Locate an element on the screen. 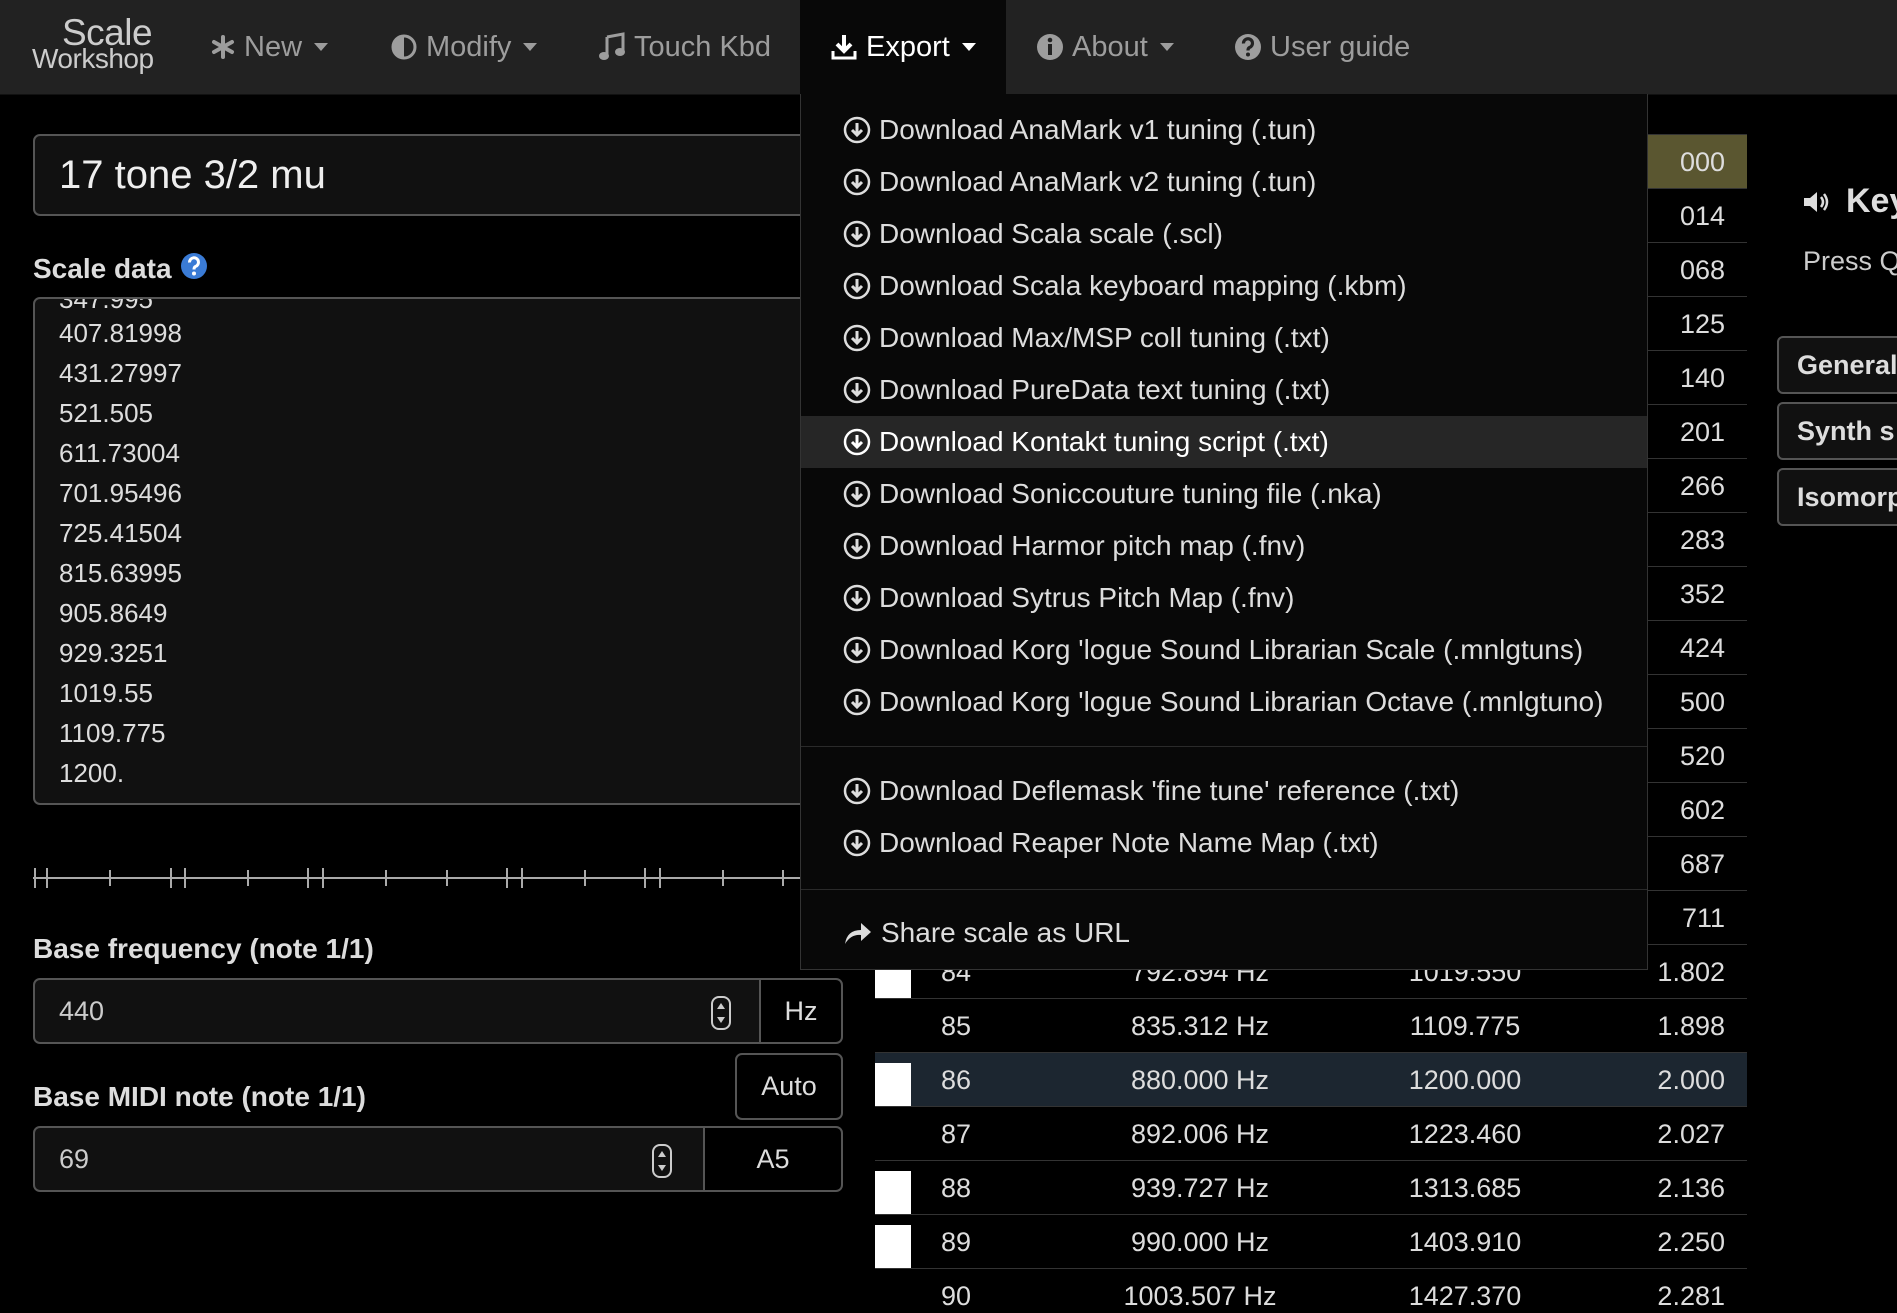 Image resolution: width=1897 pixels, height=1313 pixels. base-midi-value: 69 is located at coordinates (74, 1159).